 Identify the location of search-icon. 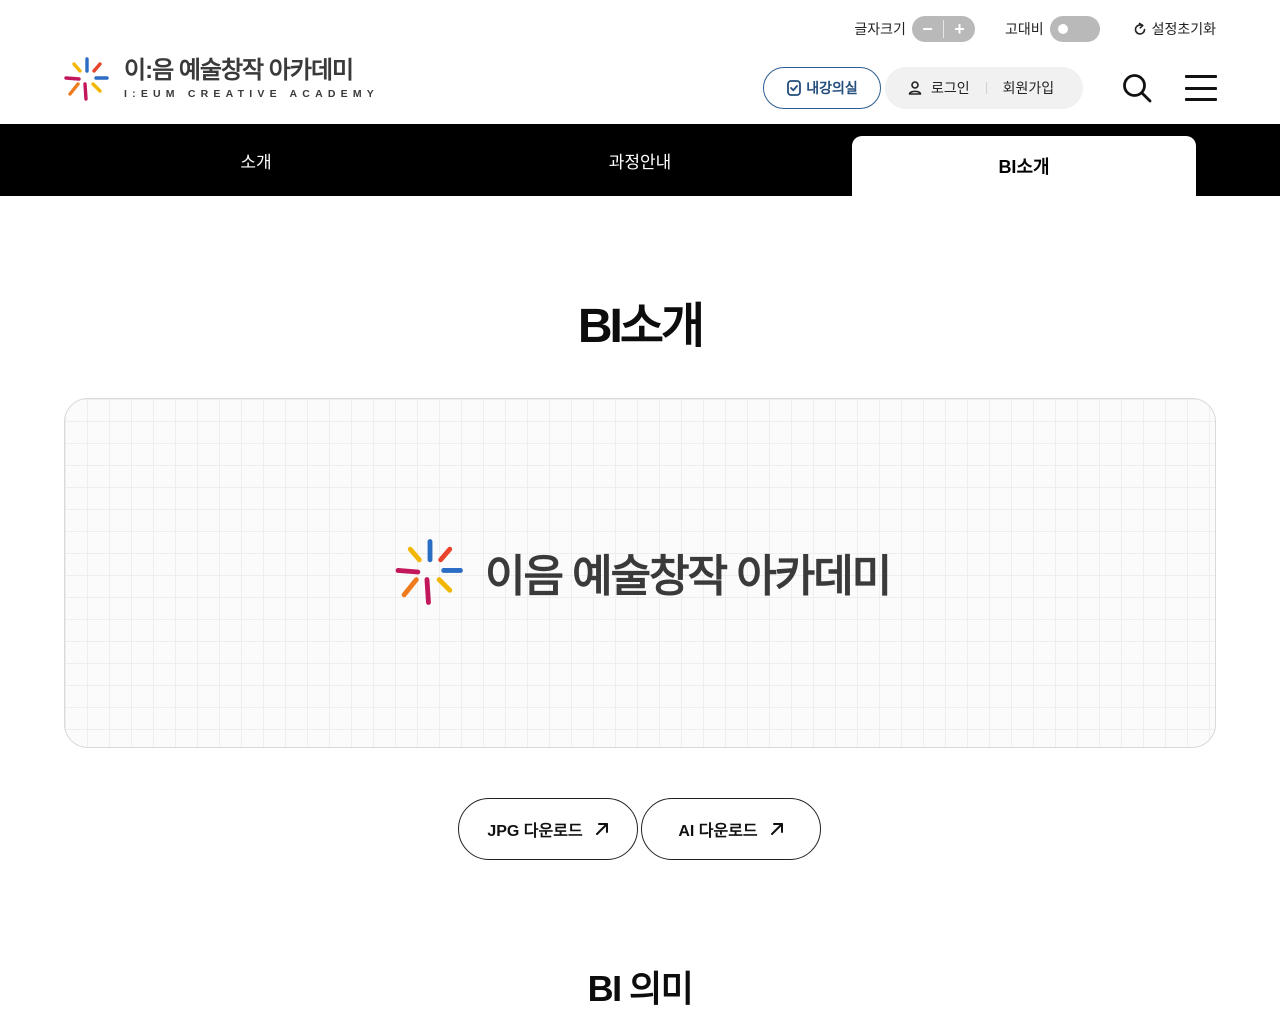
(1137, 88).